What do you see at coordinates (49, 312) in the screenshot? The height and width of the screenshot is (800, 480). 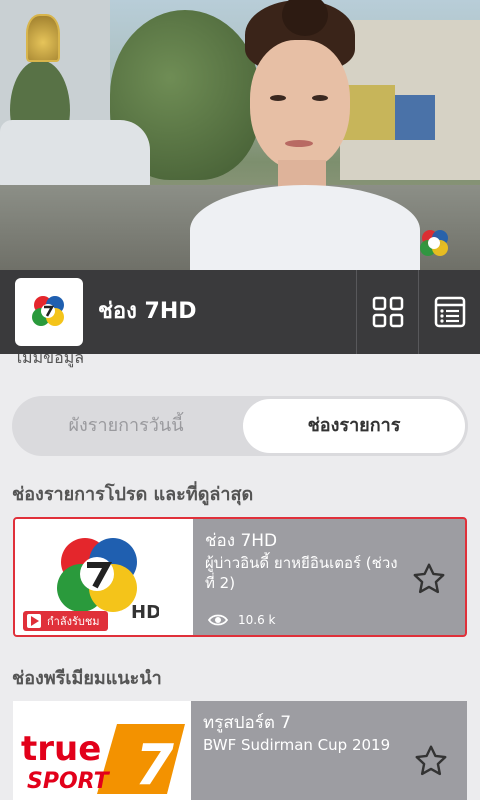 I see `channel7-logo-icon` at bounding box center [49, 312].